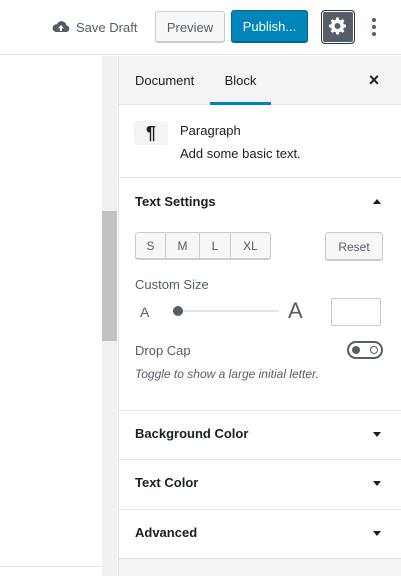 This screenshot has width=401, height=576. What do you see at coordinates (356, 350) in the screenshot?
I see `toggle-knob` at bounding box center [356, 350].